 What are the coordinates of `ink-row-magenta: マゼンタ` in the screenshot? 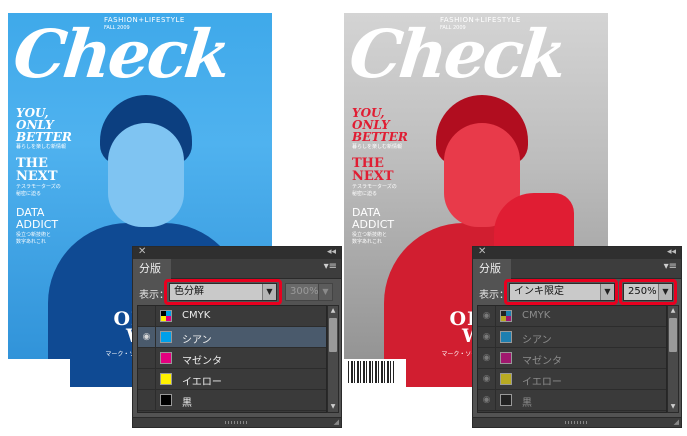 It's located at (232, 358).